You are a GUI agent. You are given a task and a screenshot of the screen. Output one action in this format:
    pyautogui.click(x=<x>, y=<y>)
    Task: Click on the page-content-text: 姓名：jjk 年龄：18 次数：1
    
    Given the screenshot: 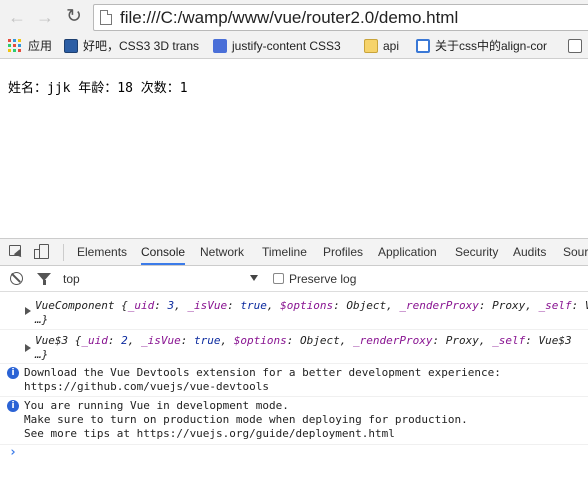 What is the action you would take?
    pyautogui.click(x=98, y=88)
    